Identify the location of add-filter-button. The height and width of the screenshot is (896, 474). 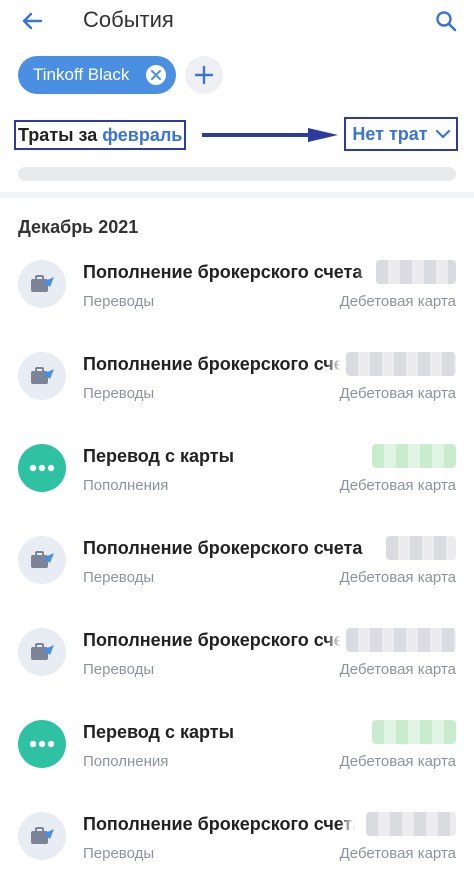
(204, 75).